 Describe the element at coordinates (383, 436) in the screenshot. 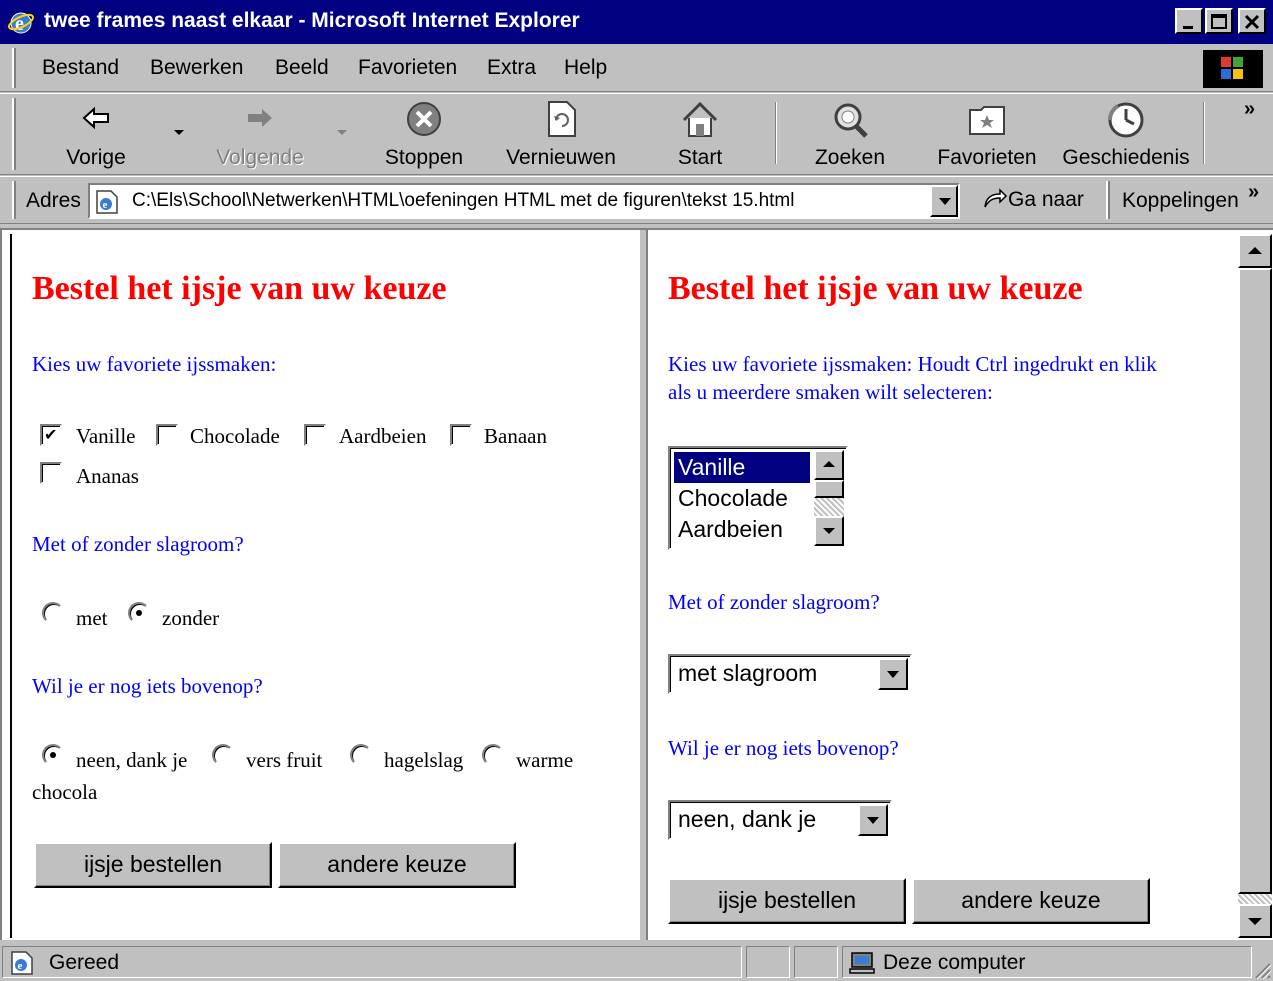

I see `checkbox-label-aardbeien: Aardbeien` at that location.